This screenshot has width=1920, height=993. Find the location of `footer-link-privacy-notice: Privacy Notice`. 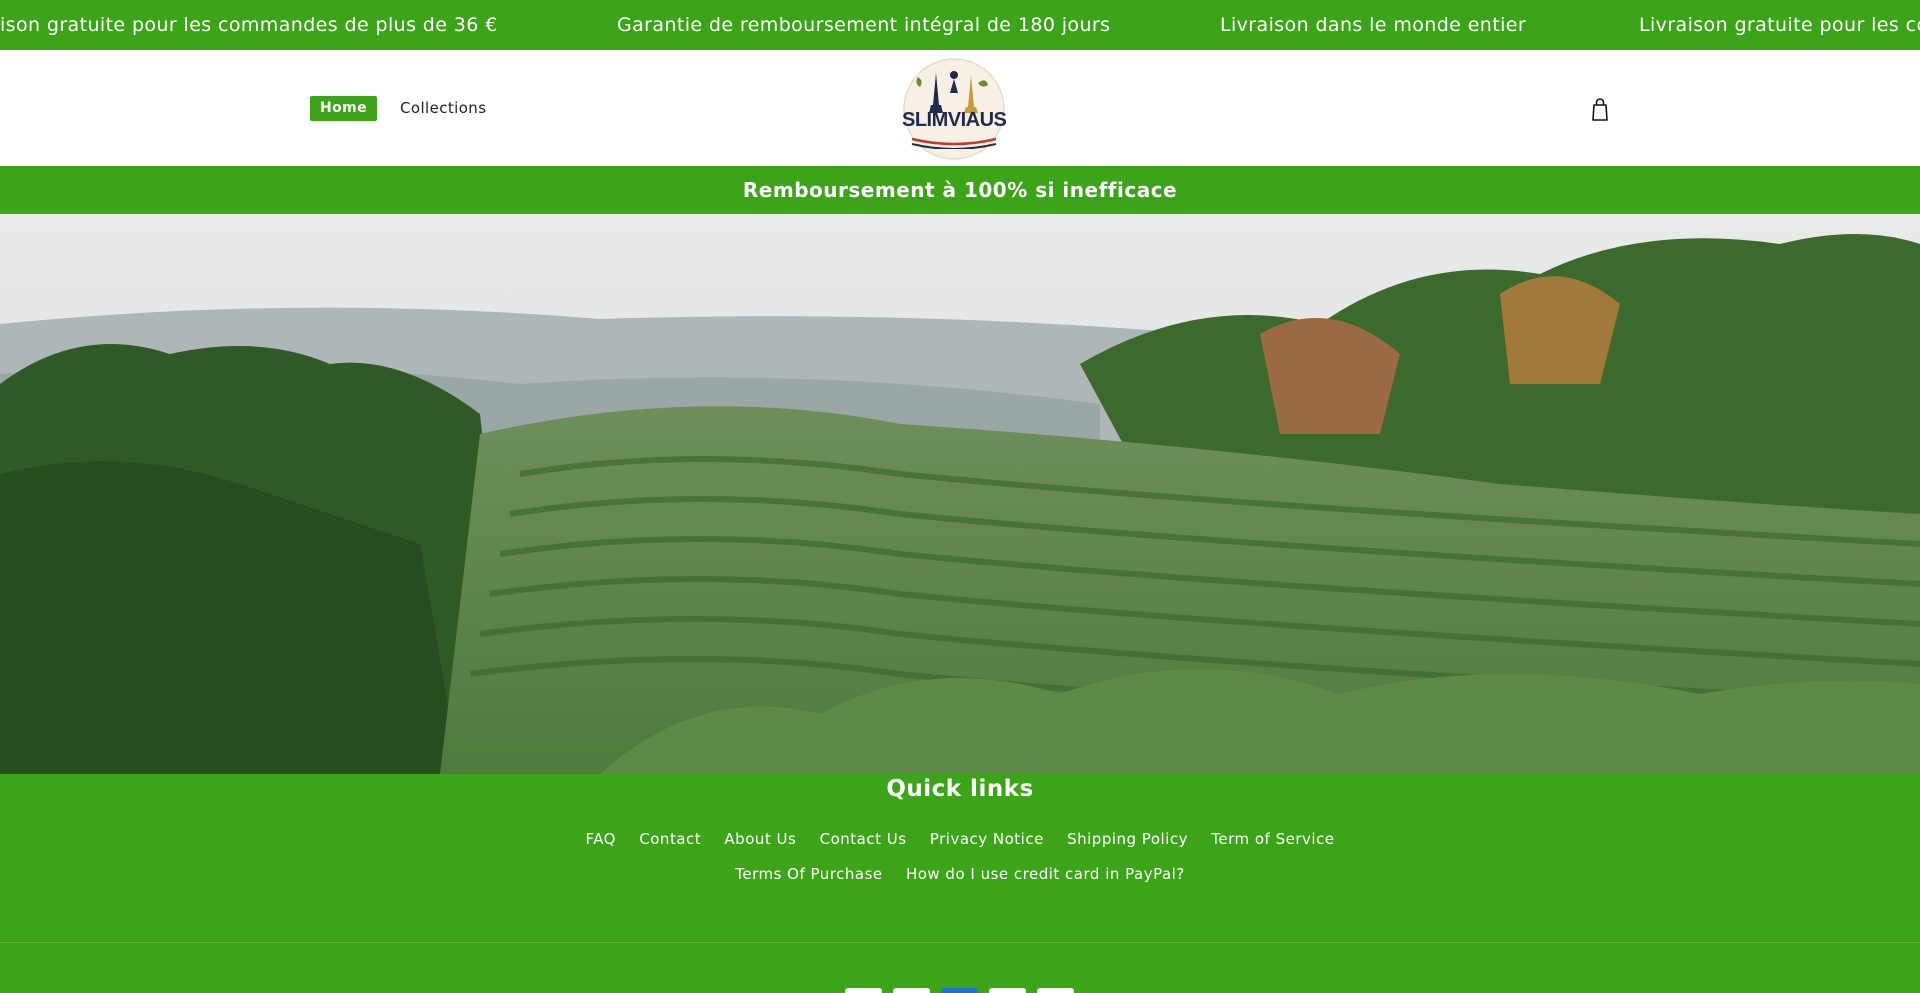

footer-link-privacy-notice: Privacy Notice is located at coordinates (987, 839).